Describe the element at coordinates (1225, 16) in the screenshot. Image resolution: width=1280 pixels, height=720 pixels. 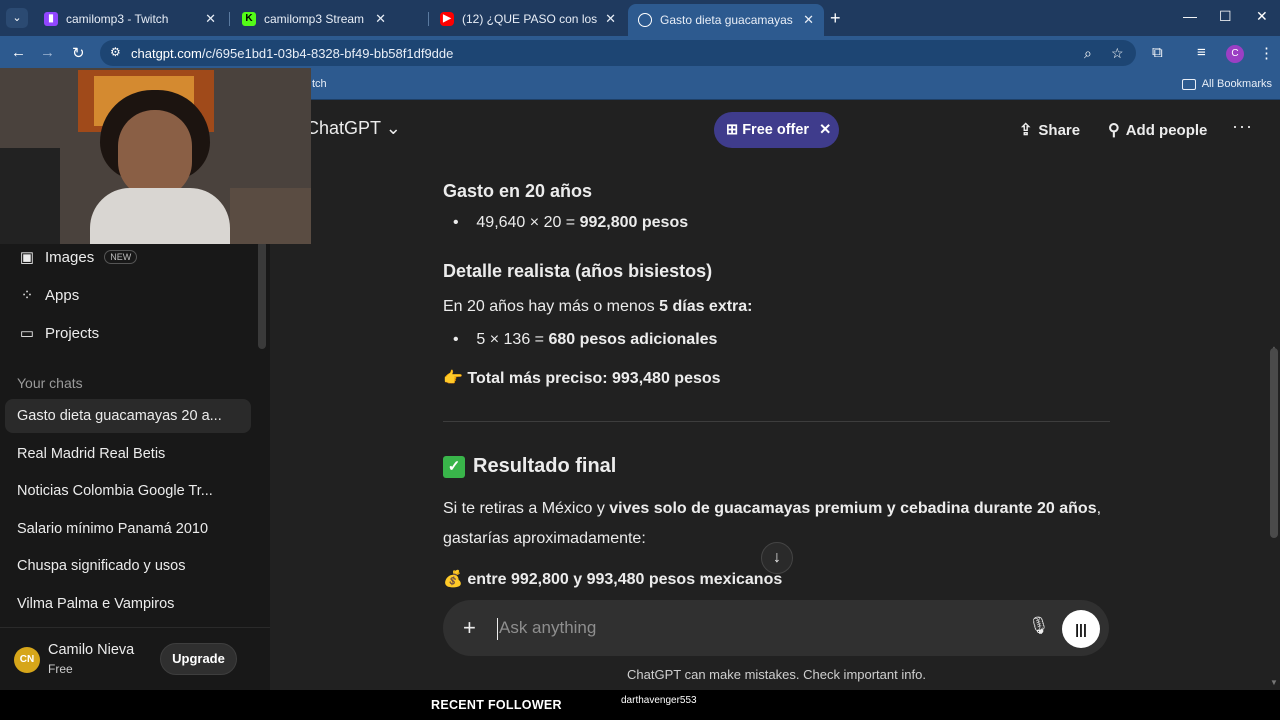
I see `maximize-icon: ☐` at that location.